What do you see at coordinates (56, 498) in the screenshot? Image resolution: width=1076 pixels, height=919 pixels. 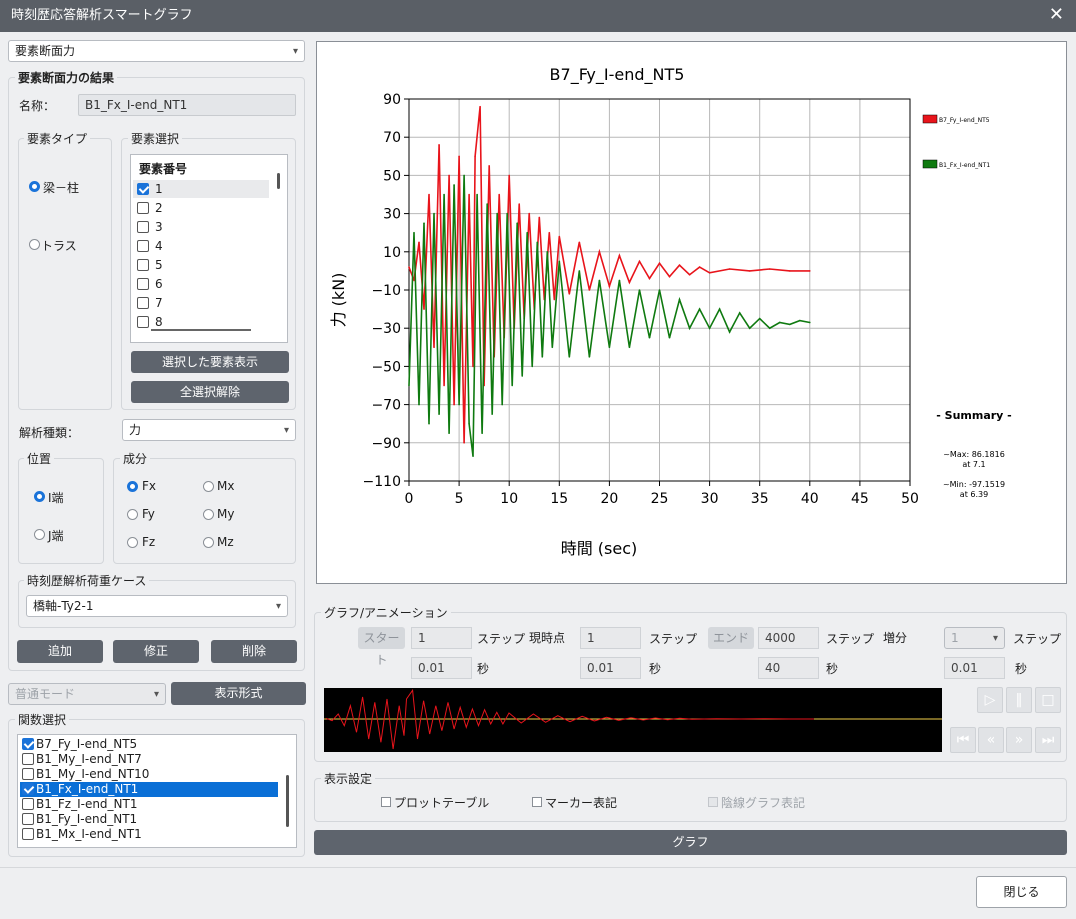 I see `radio-i-end-label: I端` at bounding box center [56, 498].